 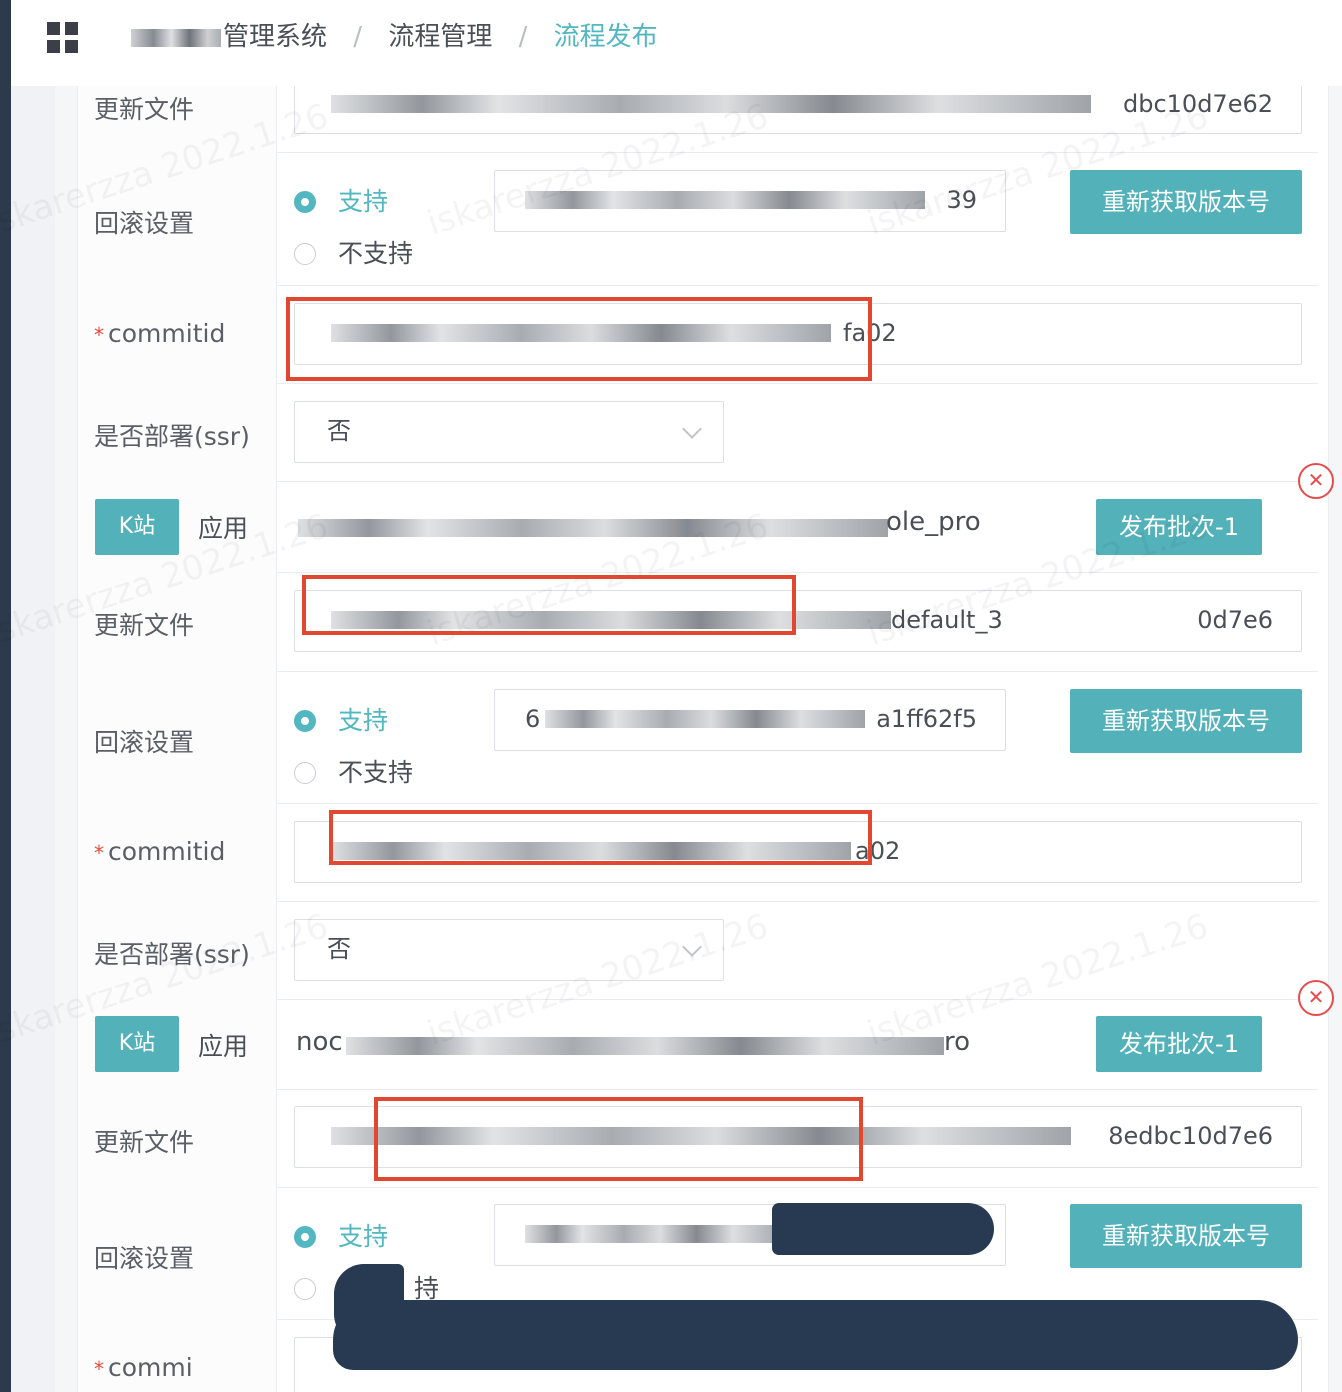 What do you see at coordinates (533, 719) in the screenshot?
I see `rollback-version-head: 6` at bounding box center [533, 719].